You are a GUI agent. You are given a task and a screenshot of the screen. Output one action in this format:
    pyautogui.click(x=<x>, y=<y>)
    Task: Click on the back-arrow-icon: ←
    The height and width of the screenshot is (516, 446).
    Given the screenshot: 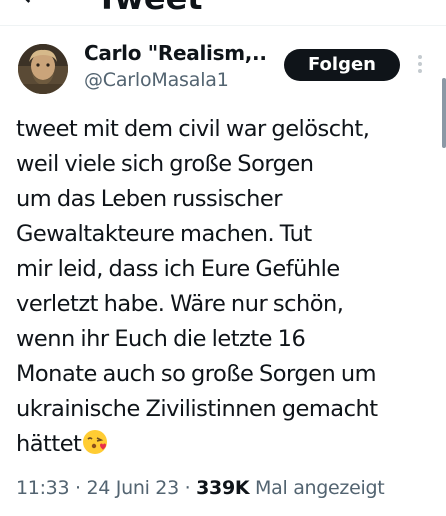 What is the action you would take?
    pyautogui.click(x=33, y=5)
    